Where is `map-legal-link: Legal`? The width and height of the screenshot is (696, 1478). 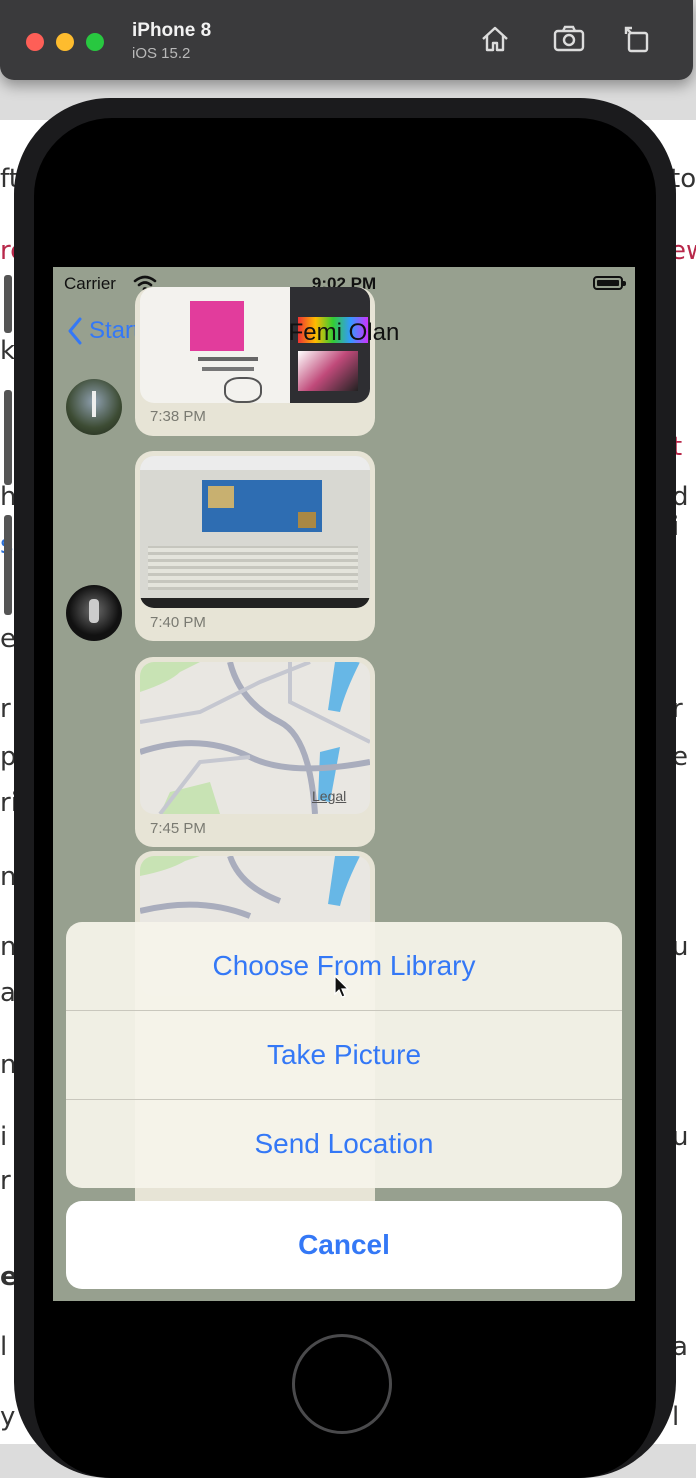 map-legal-link: Legal is located at coordinates (329, 796).